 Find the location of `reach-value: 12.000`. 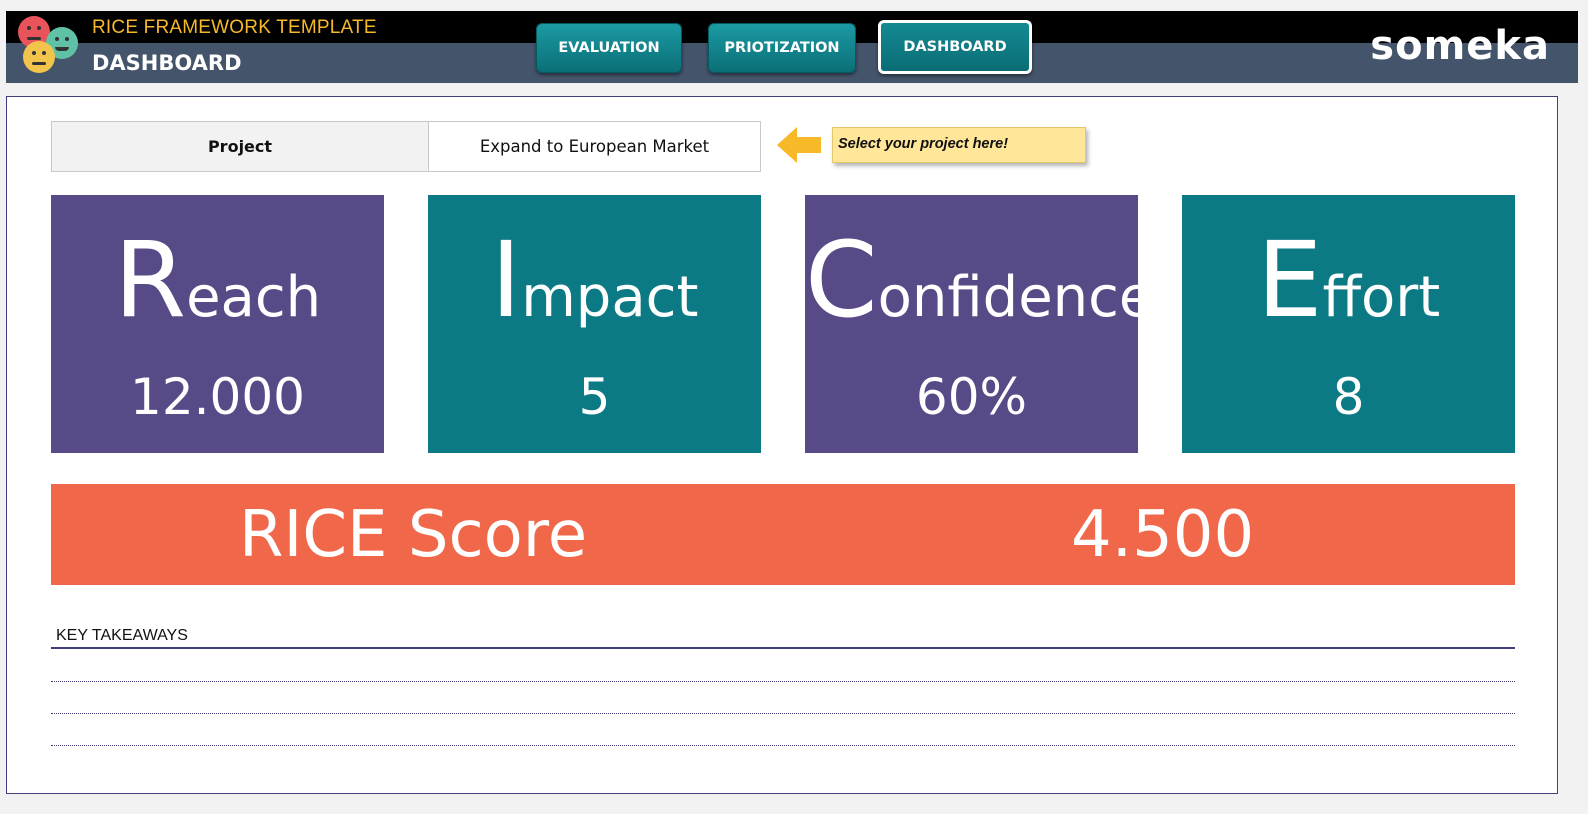

reach-value: 12.000 is located at coordinates (217, 397).